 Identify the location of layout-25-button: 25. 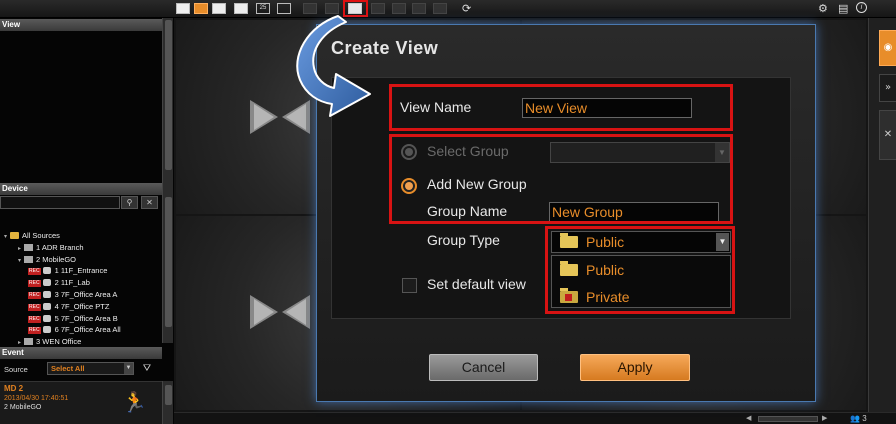
(263, 8).